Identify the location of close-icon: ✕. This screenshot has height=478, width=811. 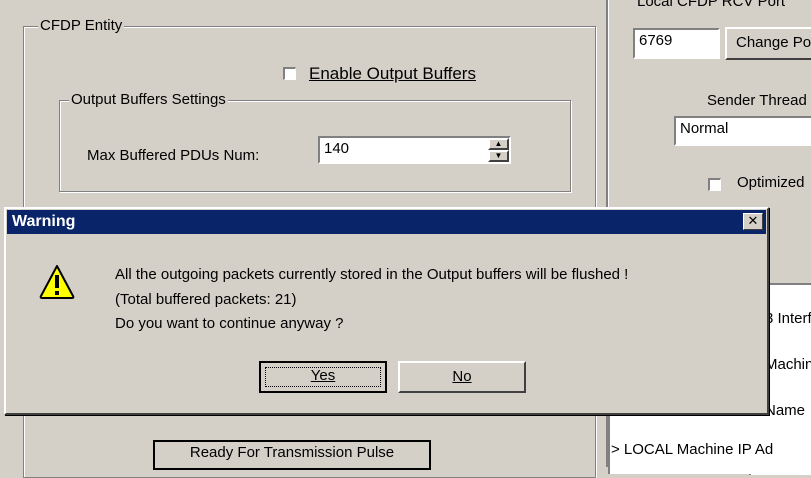
(753, 220).